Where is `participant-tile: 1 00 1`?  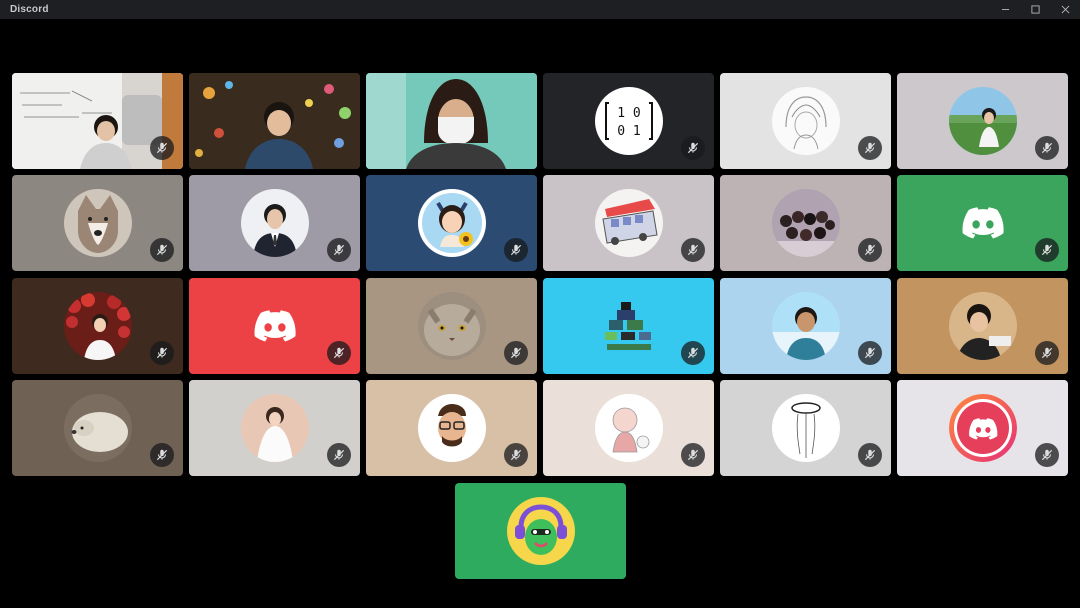 participant-tile: 1 00 1 is located at coordinates (628, 121).